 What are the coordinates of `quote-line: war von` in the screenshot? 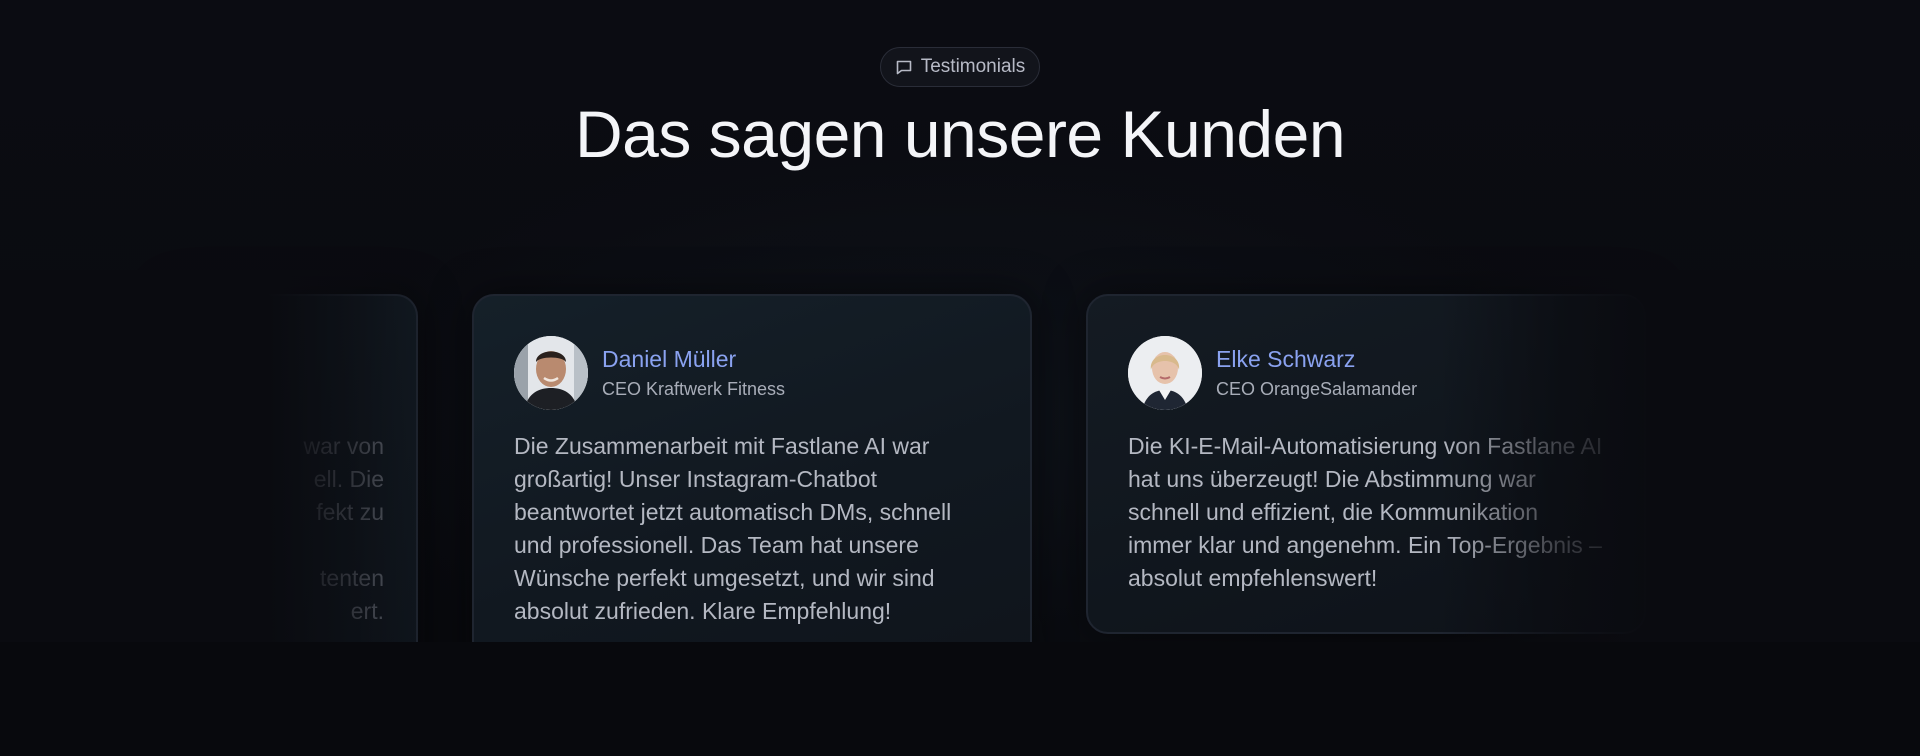 It's located at (343, 446).